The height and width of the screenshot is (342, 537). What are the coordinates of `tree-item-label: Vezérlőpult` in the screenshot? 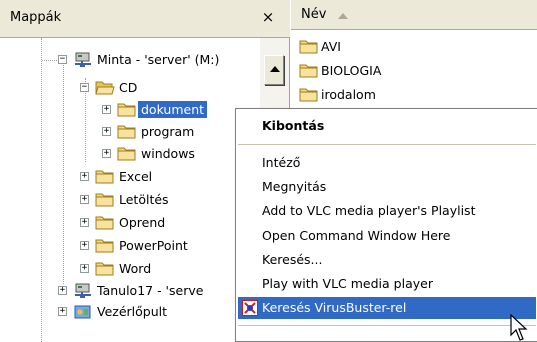 It's located at (132, 311).